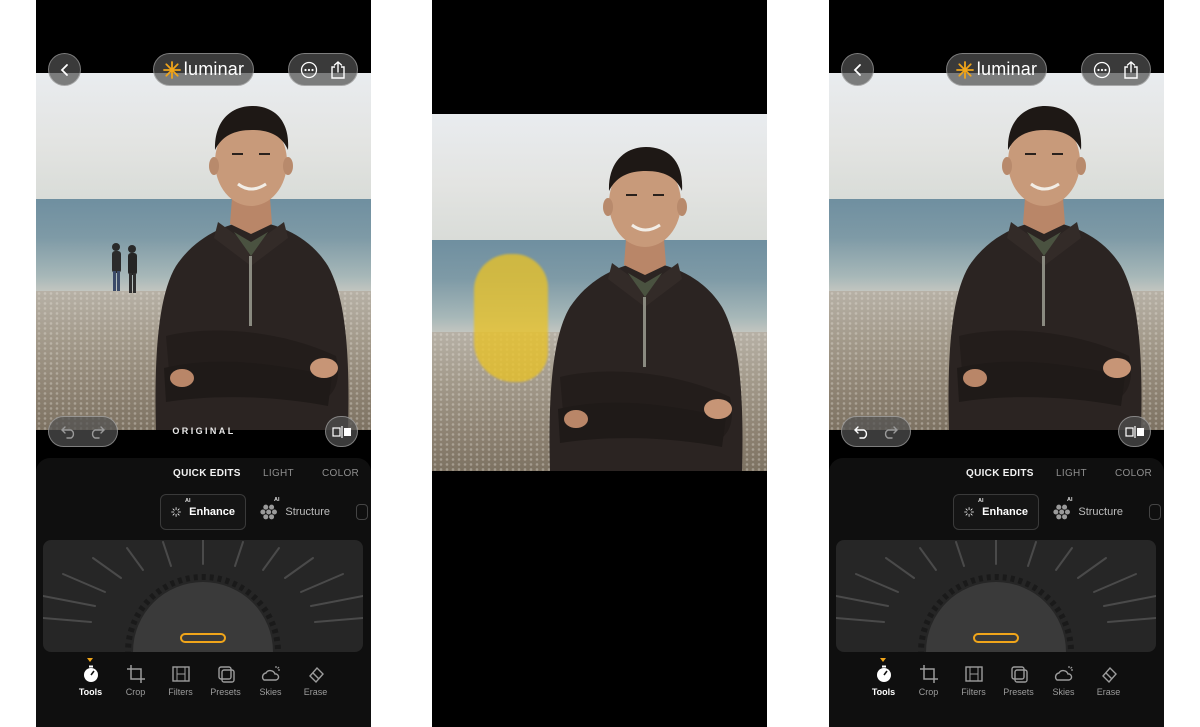 The width and height of the screenshot is (1200, 727). What do you see at coordinates (973, 692) in the screenshot?
I see `nav-filters-label: Filters` at bounding box center [973, 692].